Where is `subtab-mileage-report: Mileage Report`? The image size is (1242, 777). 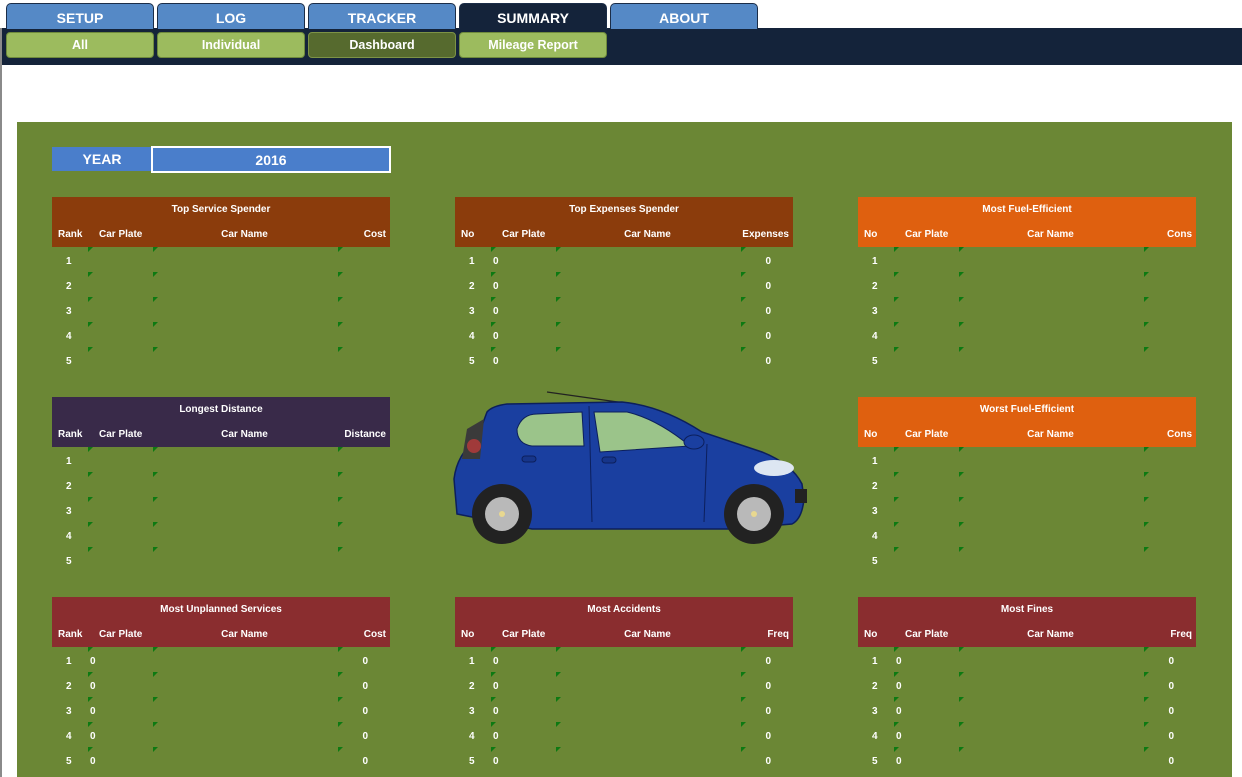 subtab-mileage-report: Mileage Report is located at coordinates (533, 45).